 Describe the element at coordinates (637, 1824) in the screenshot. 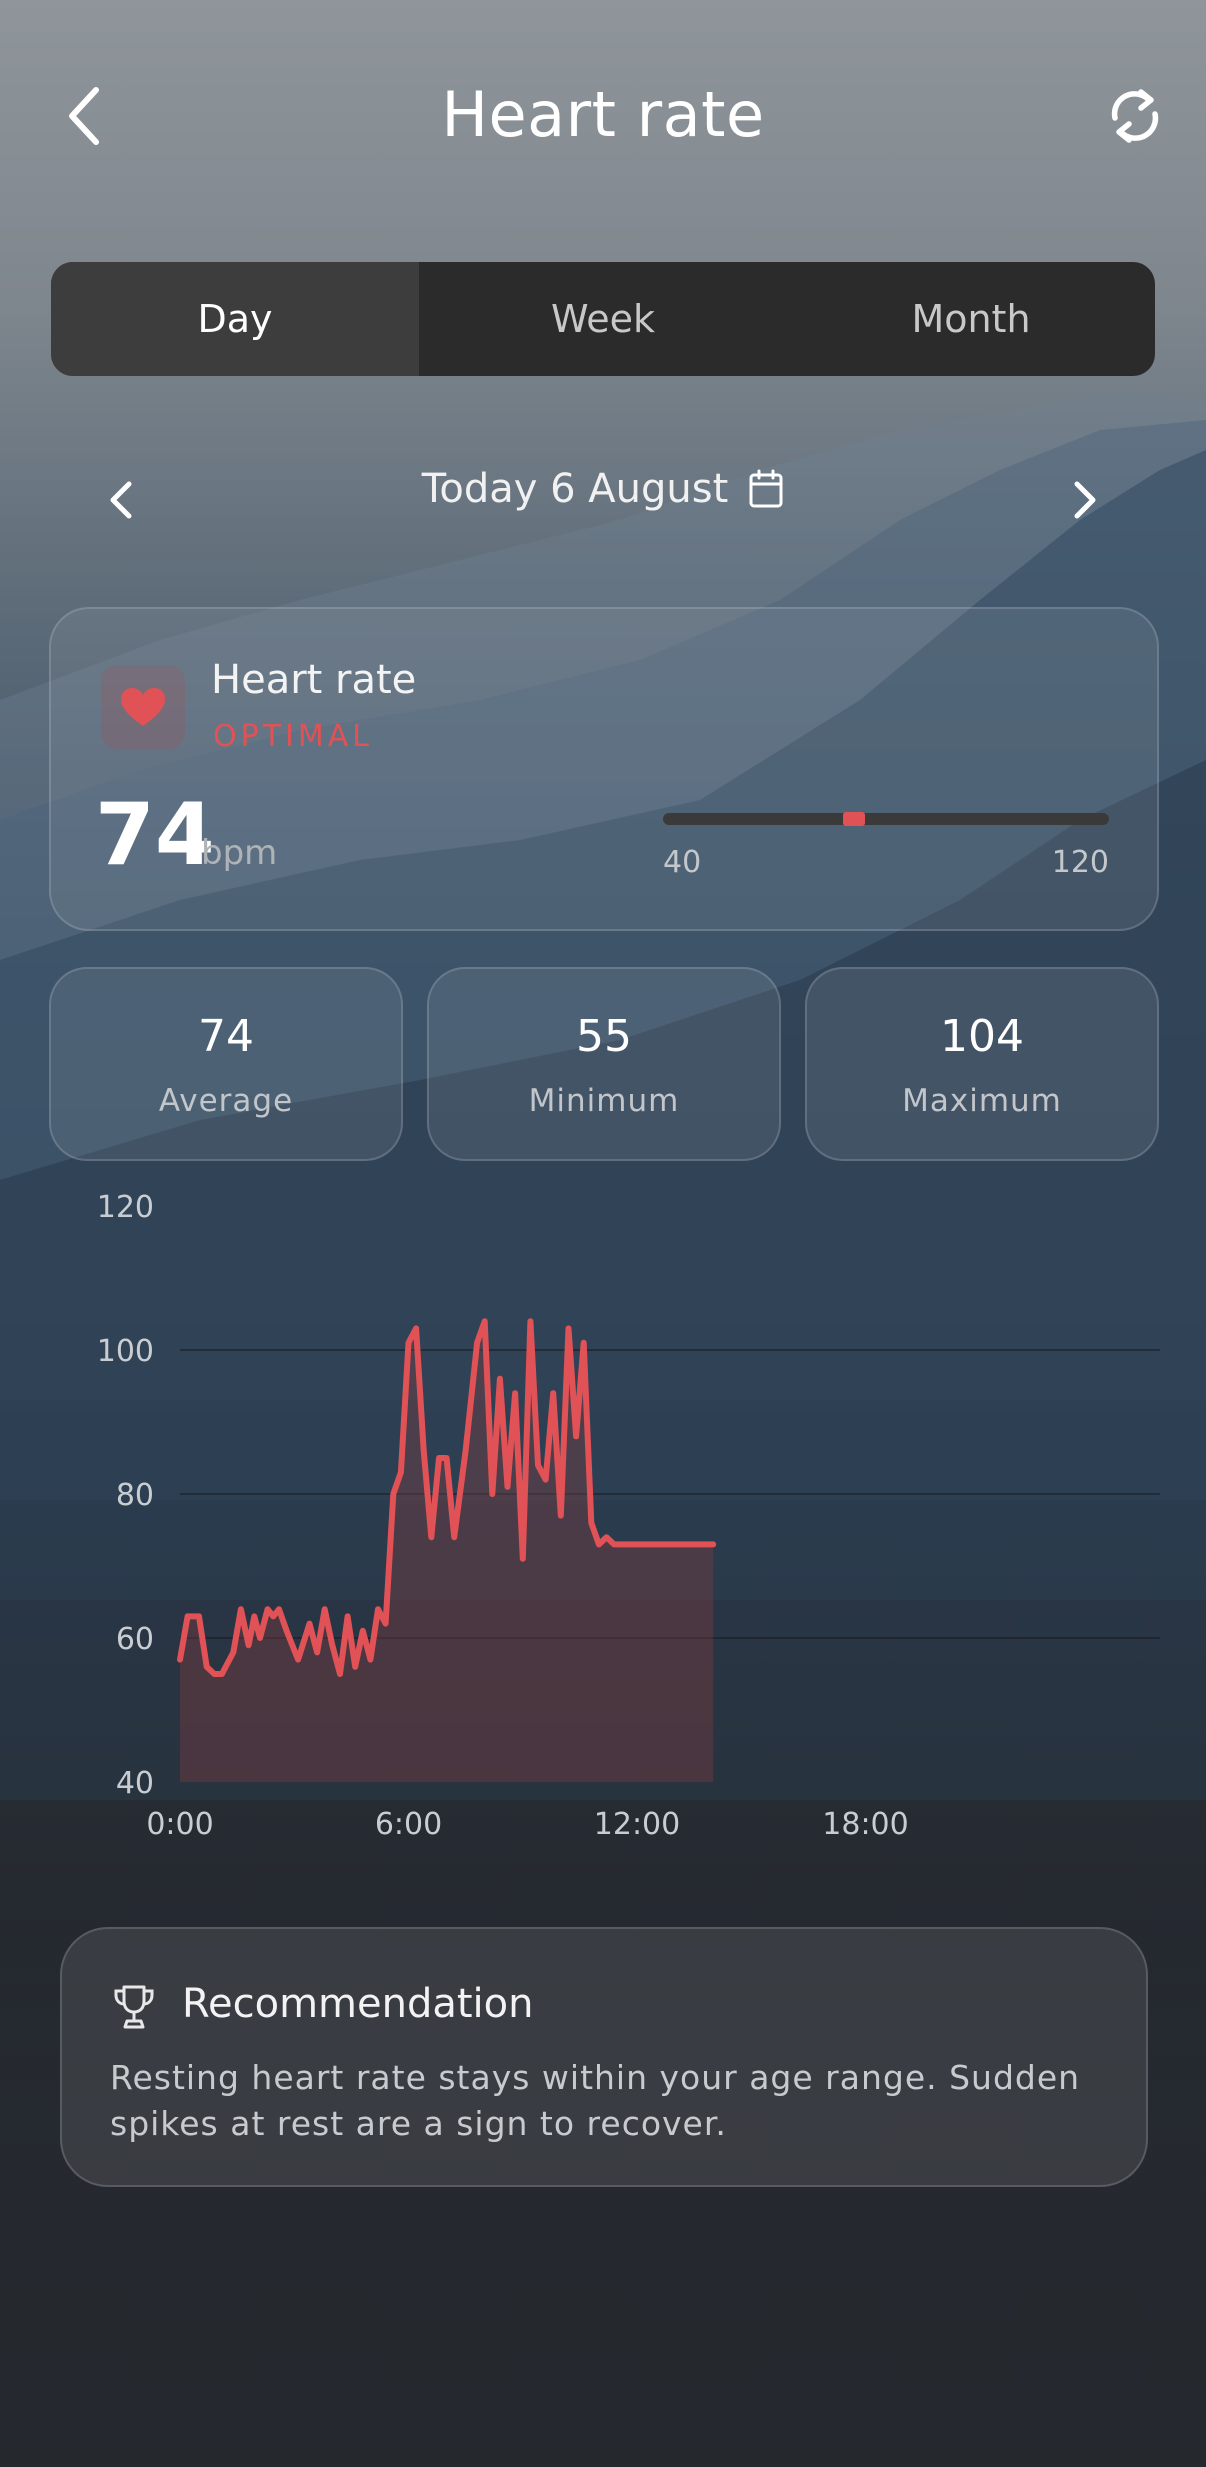

I see `chart-x-tick-label: 12:00` at that location.